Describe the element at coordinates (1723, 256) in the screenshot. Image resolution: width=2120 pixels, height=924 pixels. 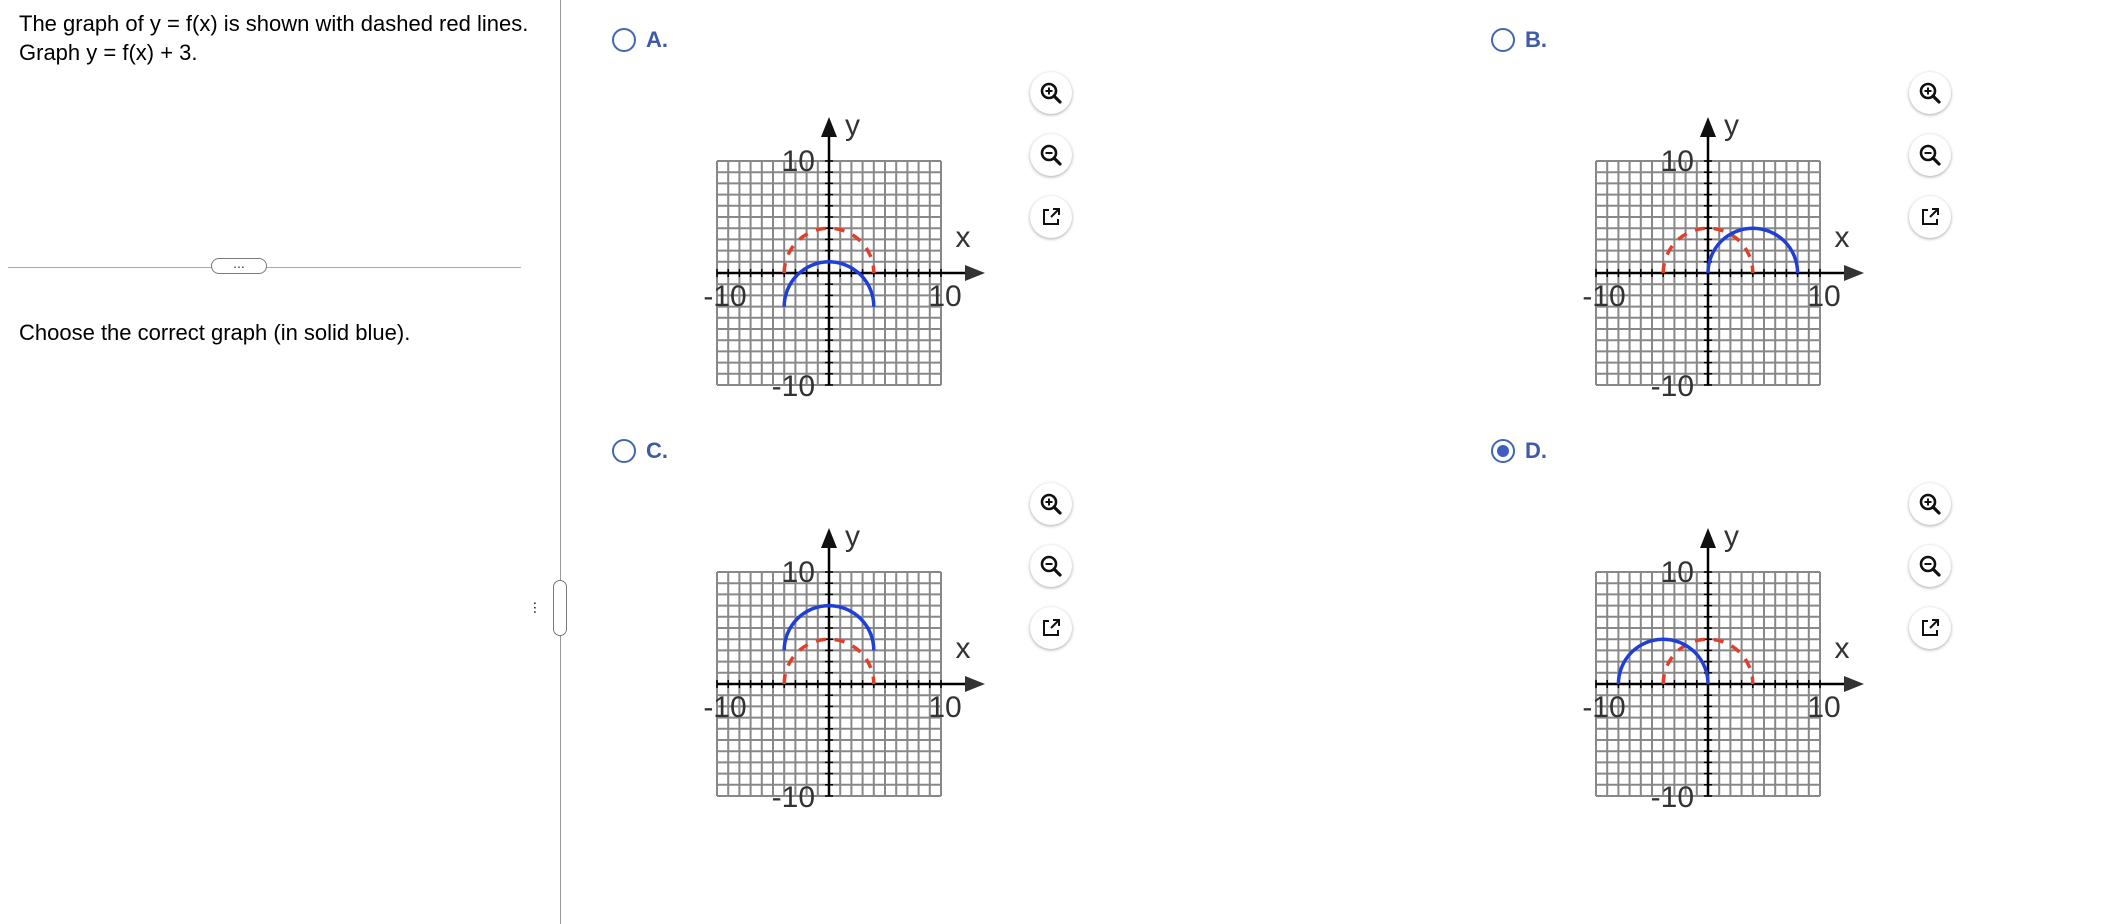
I see `graph-svg-b: y x 10 -10 -10 10` at that location.